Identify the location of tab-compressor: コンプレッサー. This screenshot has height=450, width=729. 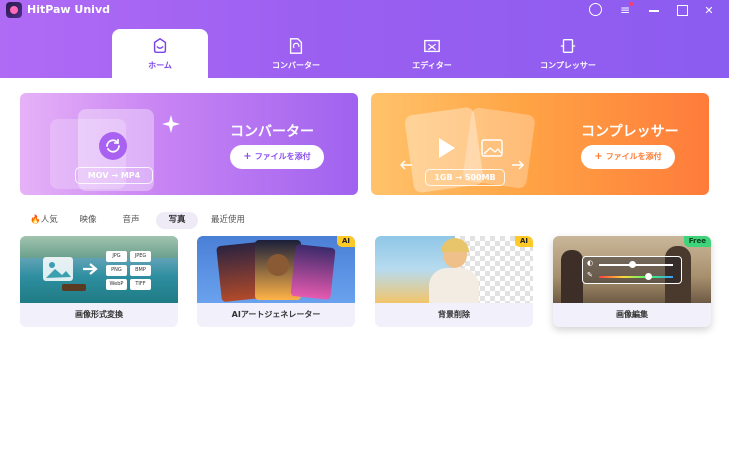
(568, 53).